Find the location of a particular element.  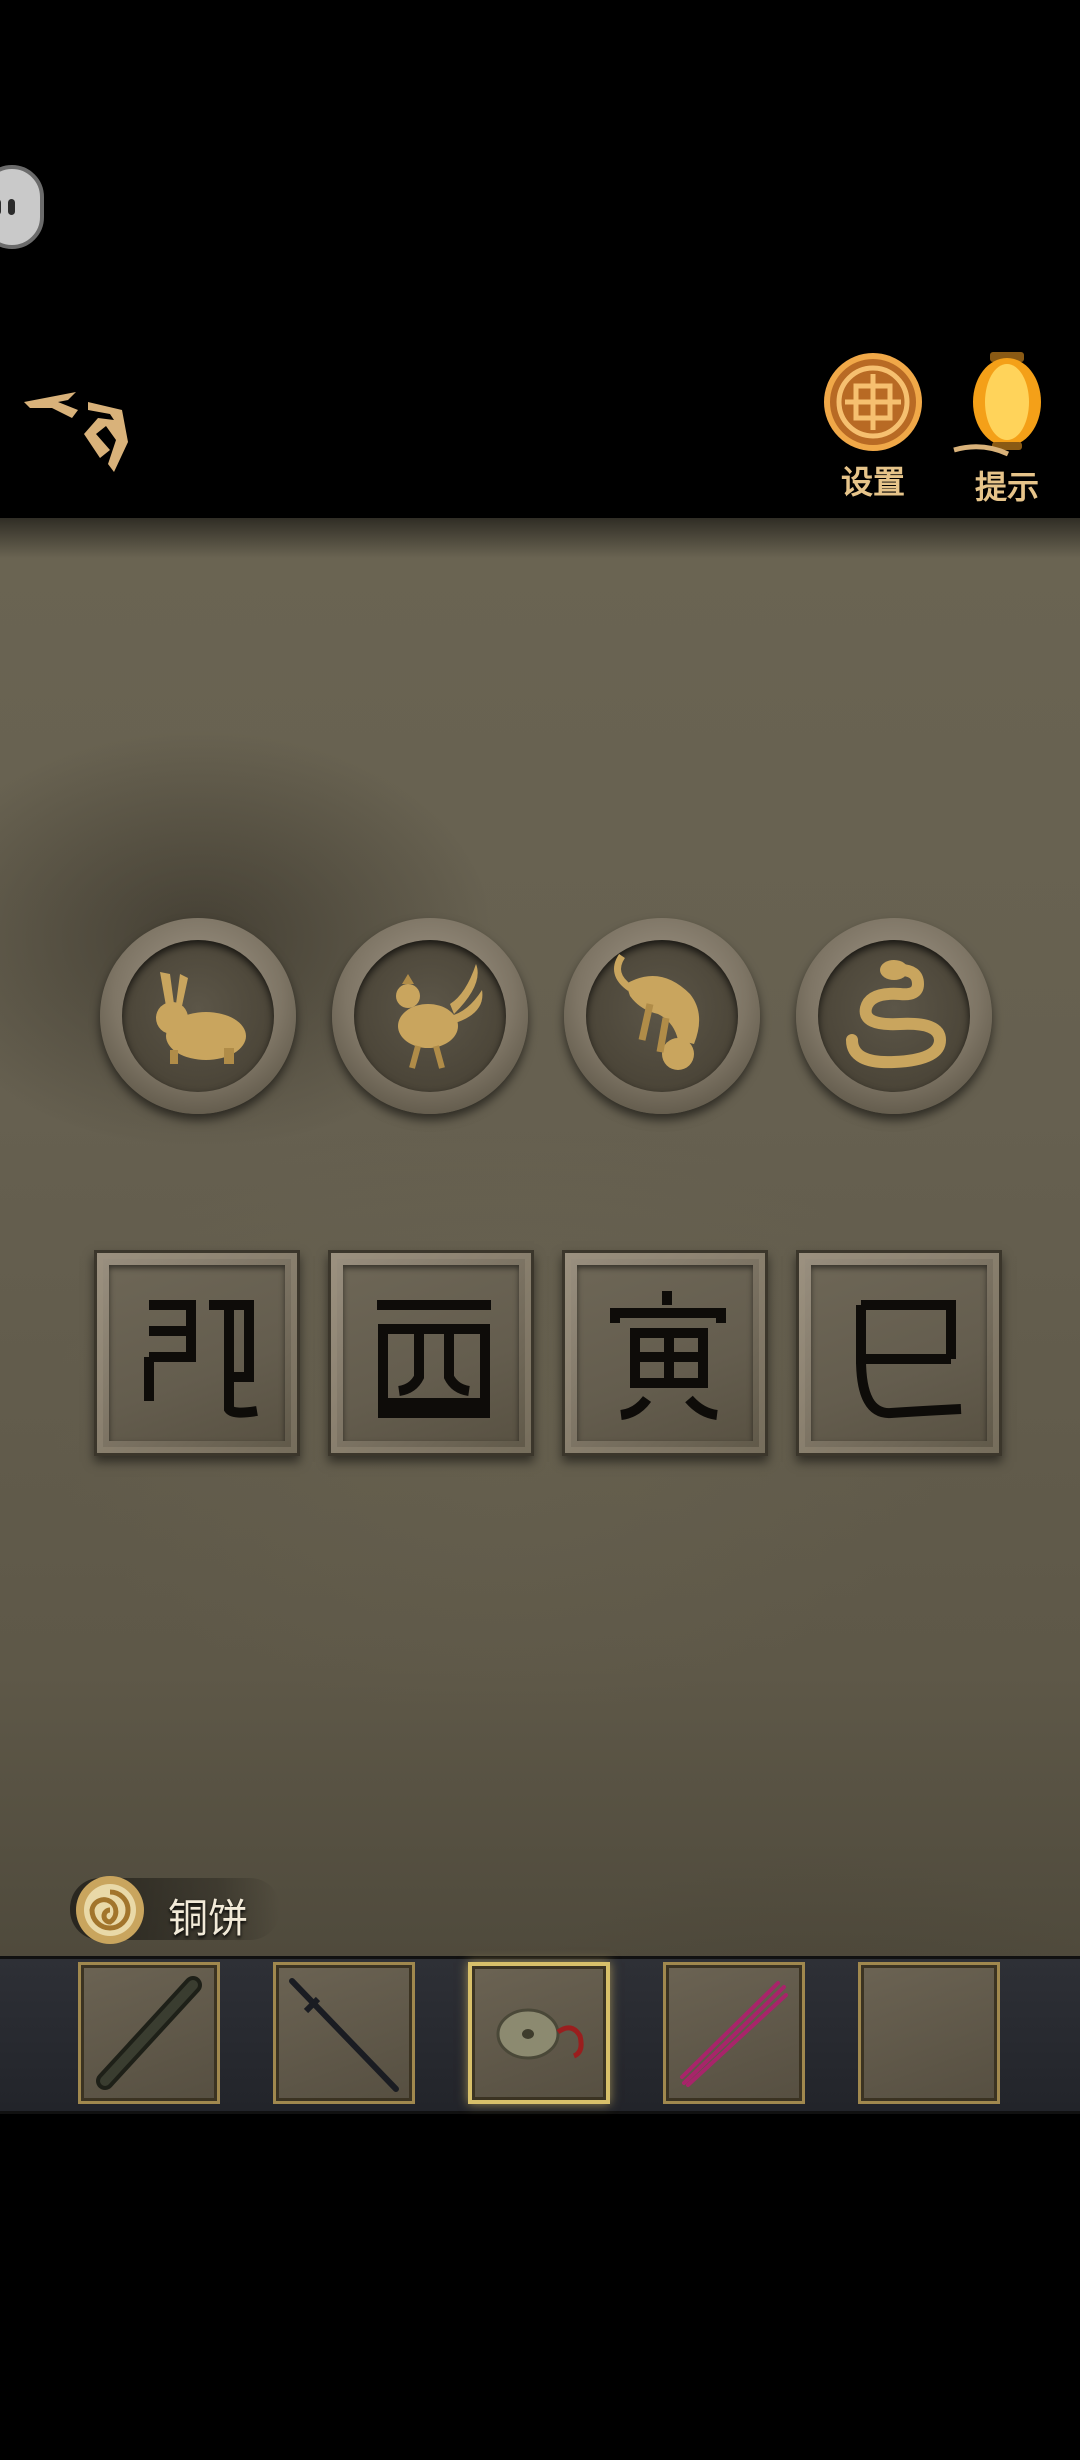

seal-glyph: 卯 is located at coordinates (201, 1359).